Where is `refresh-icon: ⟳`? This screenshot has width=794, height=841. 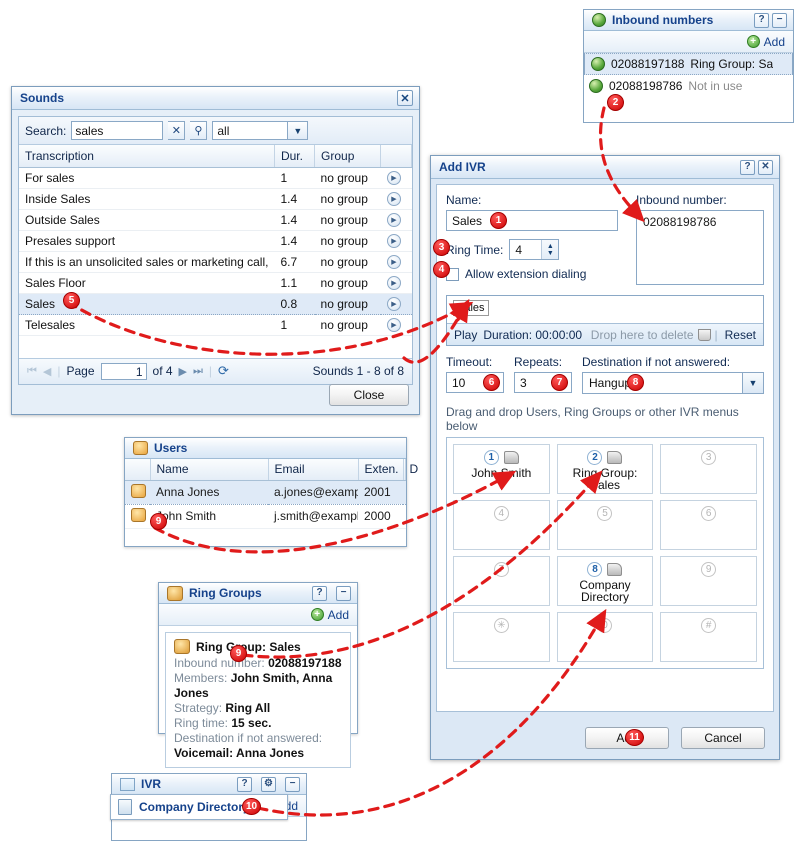 refresh-icon: ⟳ is located at coordinates (223, 371).